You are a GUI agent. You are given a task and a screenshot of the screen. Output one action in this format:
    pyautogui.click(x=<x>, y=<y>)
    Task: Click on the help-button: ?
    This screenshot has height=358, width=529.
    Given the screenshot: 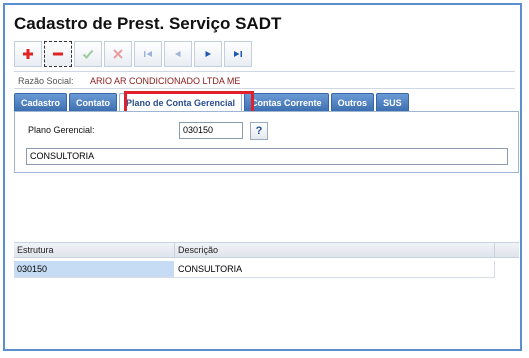 What is the action you would take?
    pyautogui.click(x=259, y=131)
    